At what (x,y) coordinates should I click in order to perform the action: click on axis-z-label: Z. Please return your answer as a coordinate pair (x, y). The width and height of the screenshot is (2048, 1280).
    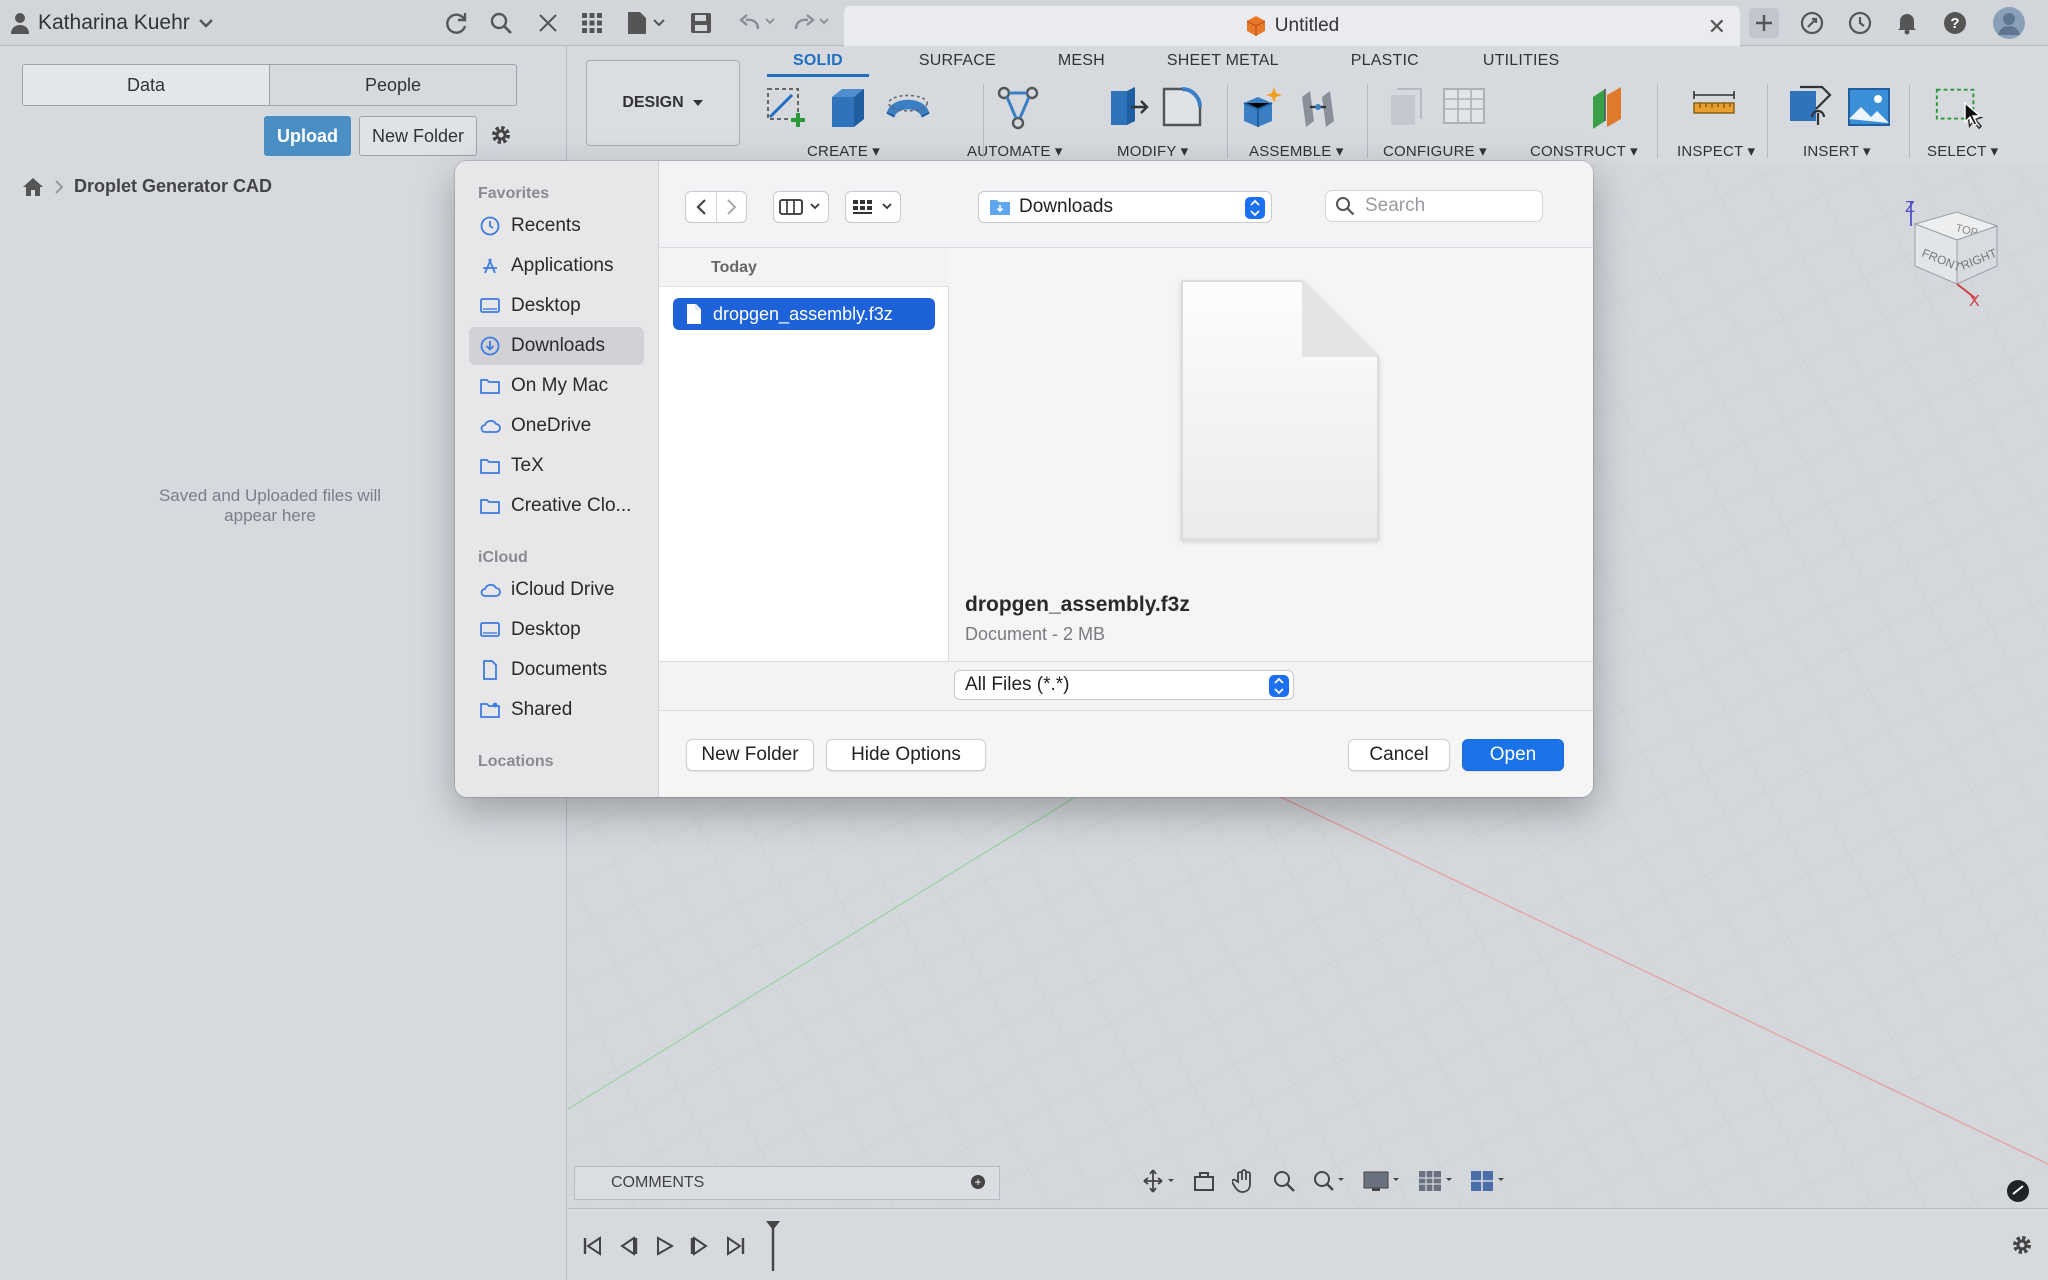
    Looking at the image, I should click on (1910, 207).